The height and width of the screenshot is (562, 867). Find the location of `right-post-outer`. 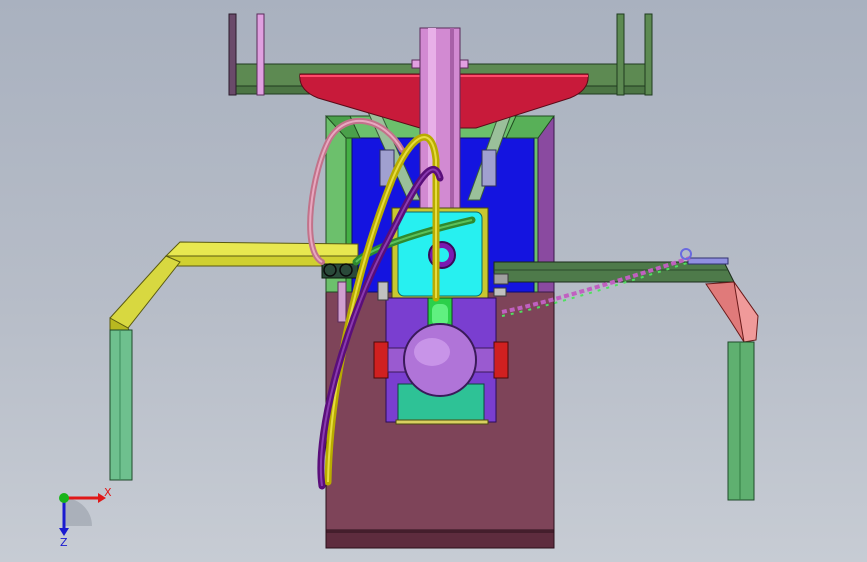

right-post-outer is located at coordinates (648, 54).